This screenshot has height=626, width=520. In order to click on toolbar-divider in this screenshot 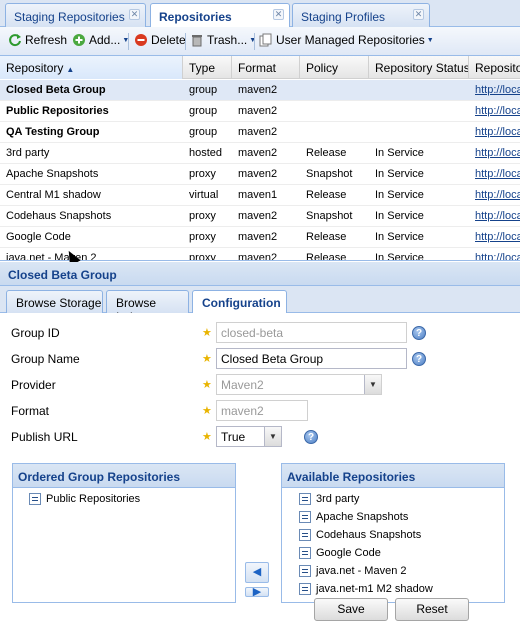, I will do `click(128, 41)`.